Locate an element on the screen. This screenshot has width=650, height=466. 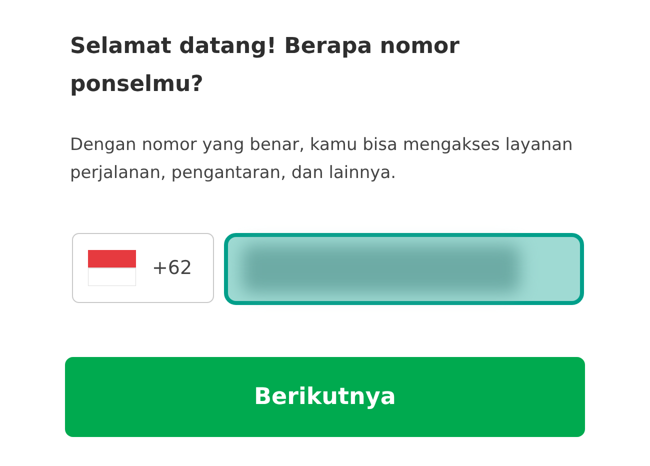
country-code-selector: +62 is located at coordinates (143, 268).